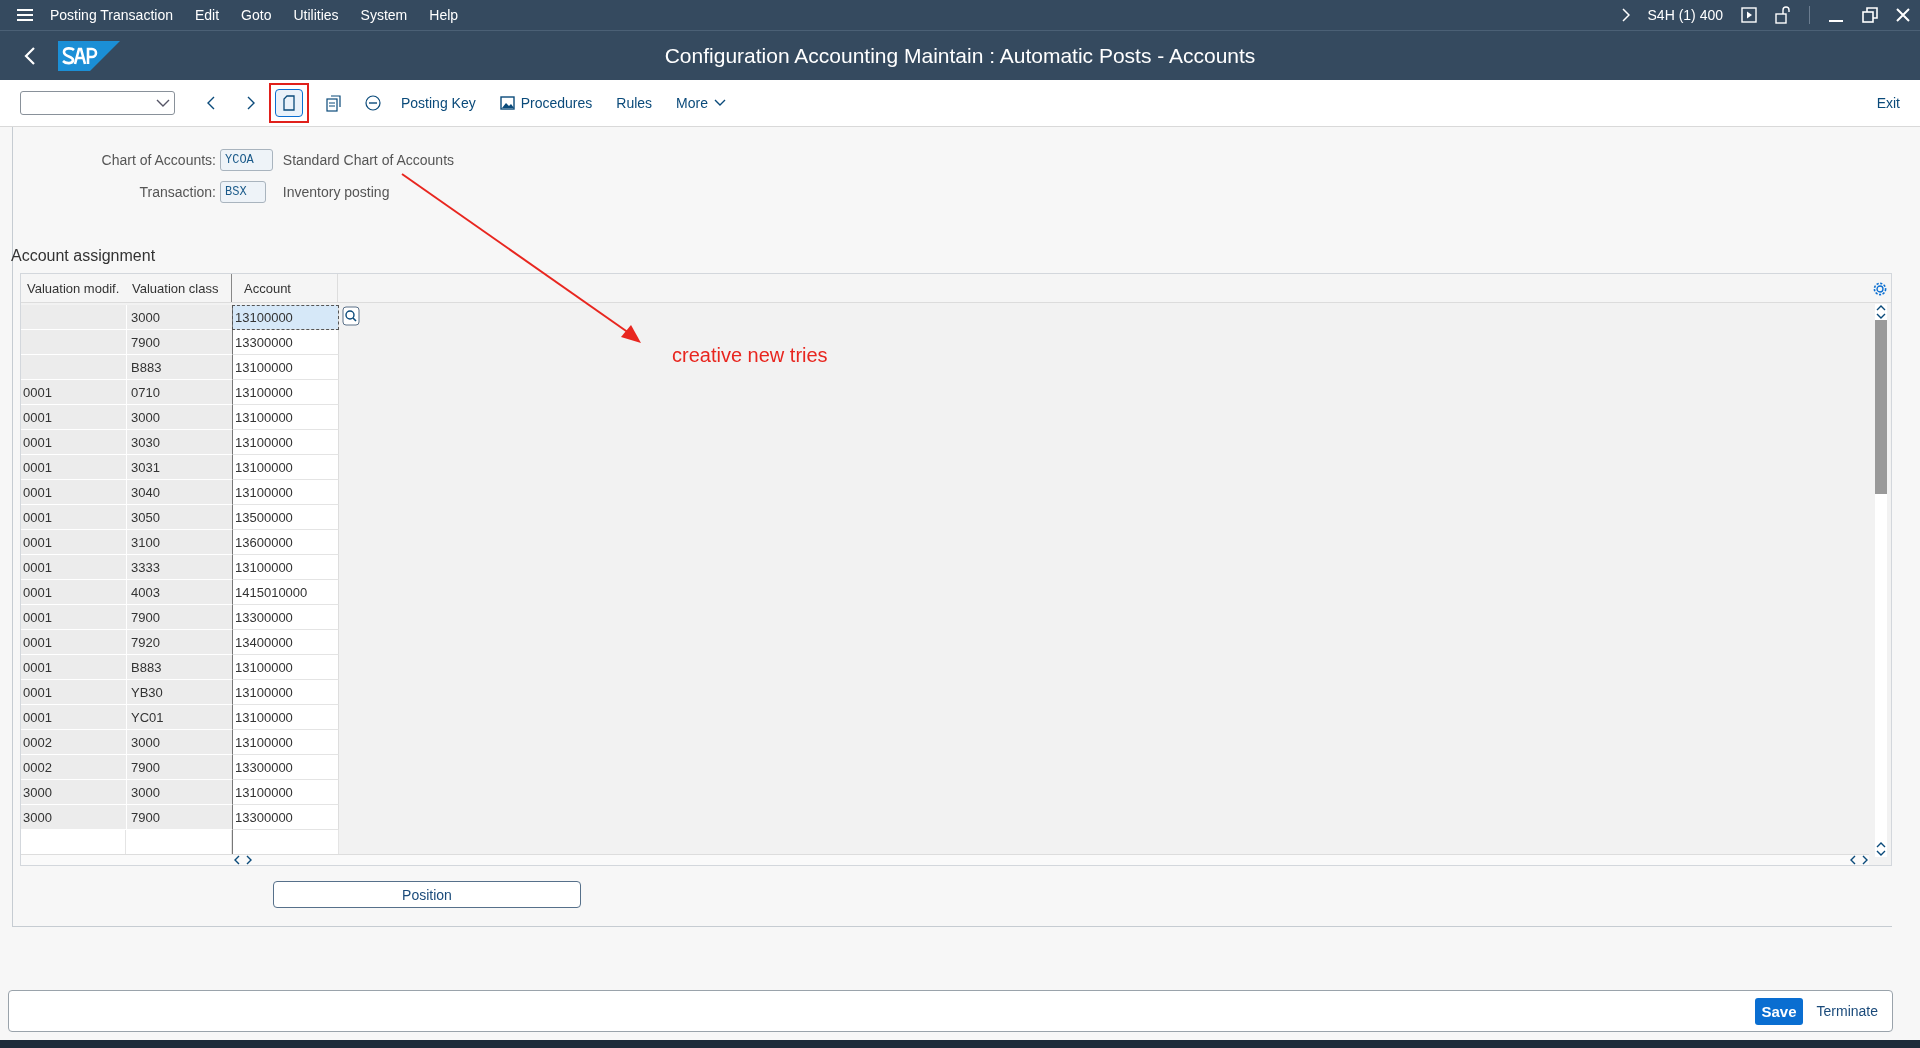  Describe the element at coordinates (285, 642) in the screenshot. I see `account-cell: 13400000` at that location.